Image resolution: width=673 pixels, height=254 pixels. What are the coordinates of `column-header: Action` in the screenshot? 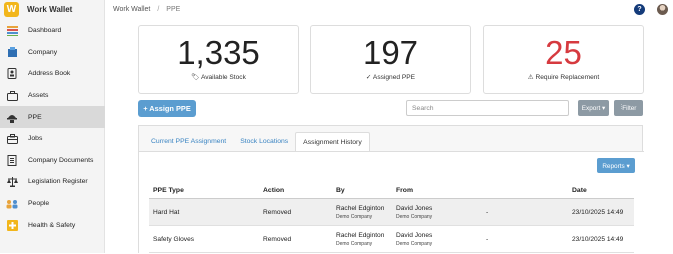 It's located at (273, 190).